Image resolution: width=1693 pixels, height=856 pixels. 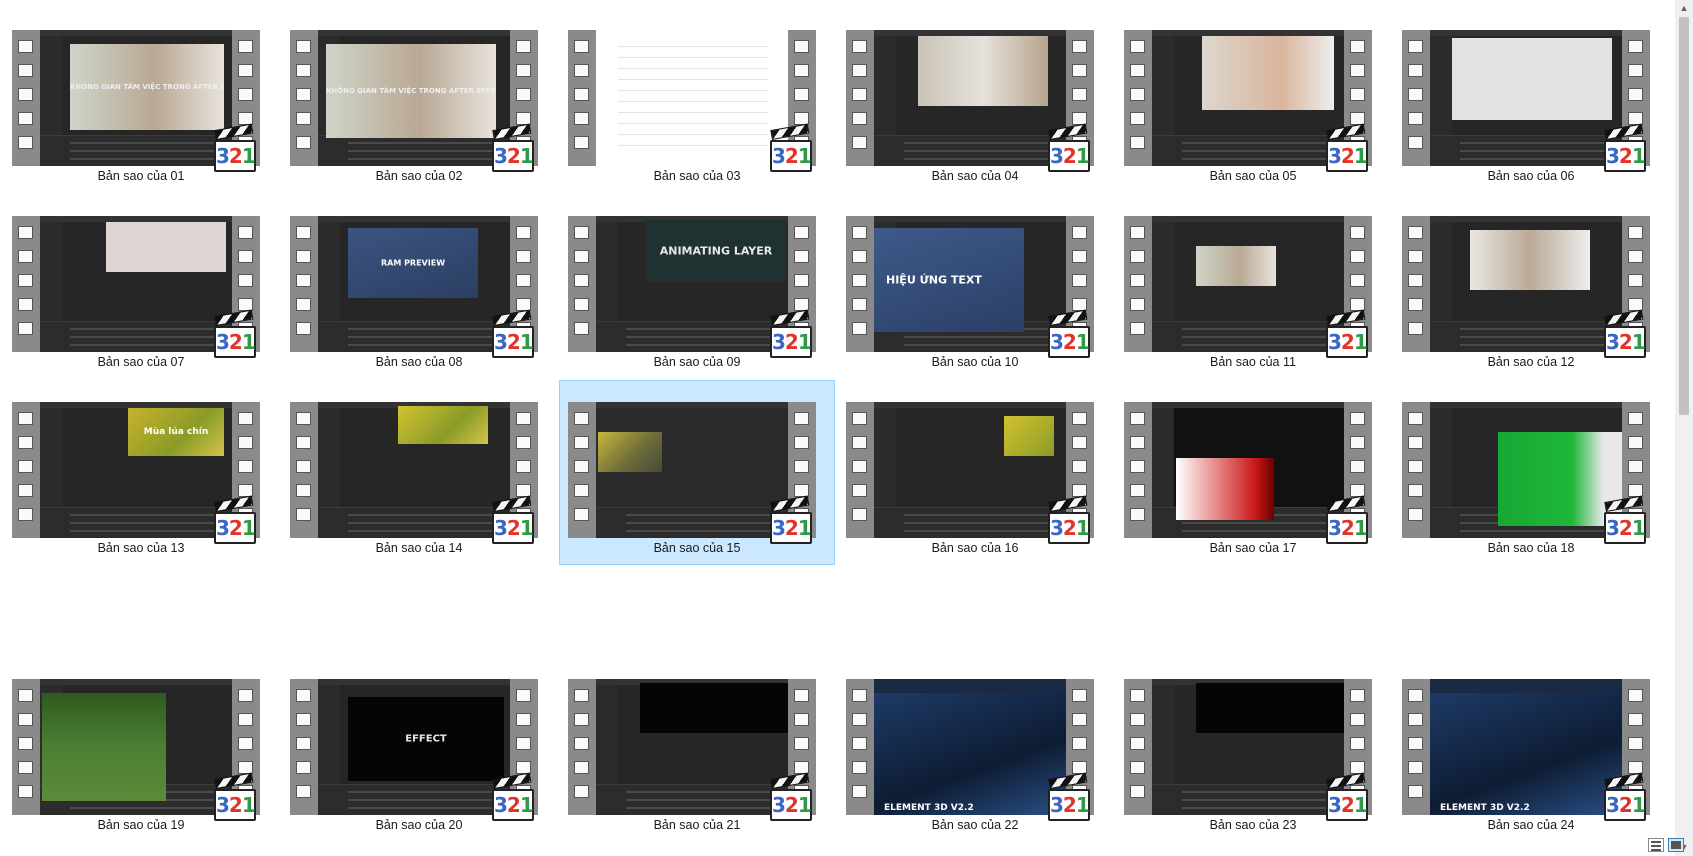 What do you see at coordinates (1531, 548) in the screenshot?
I see `file-name-label: Bản sao của 18` at bounding box center [1531, 548].